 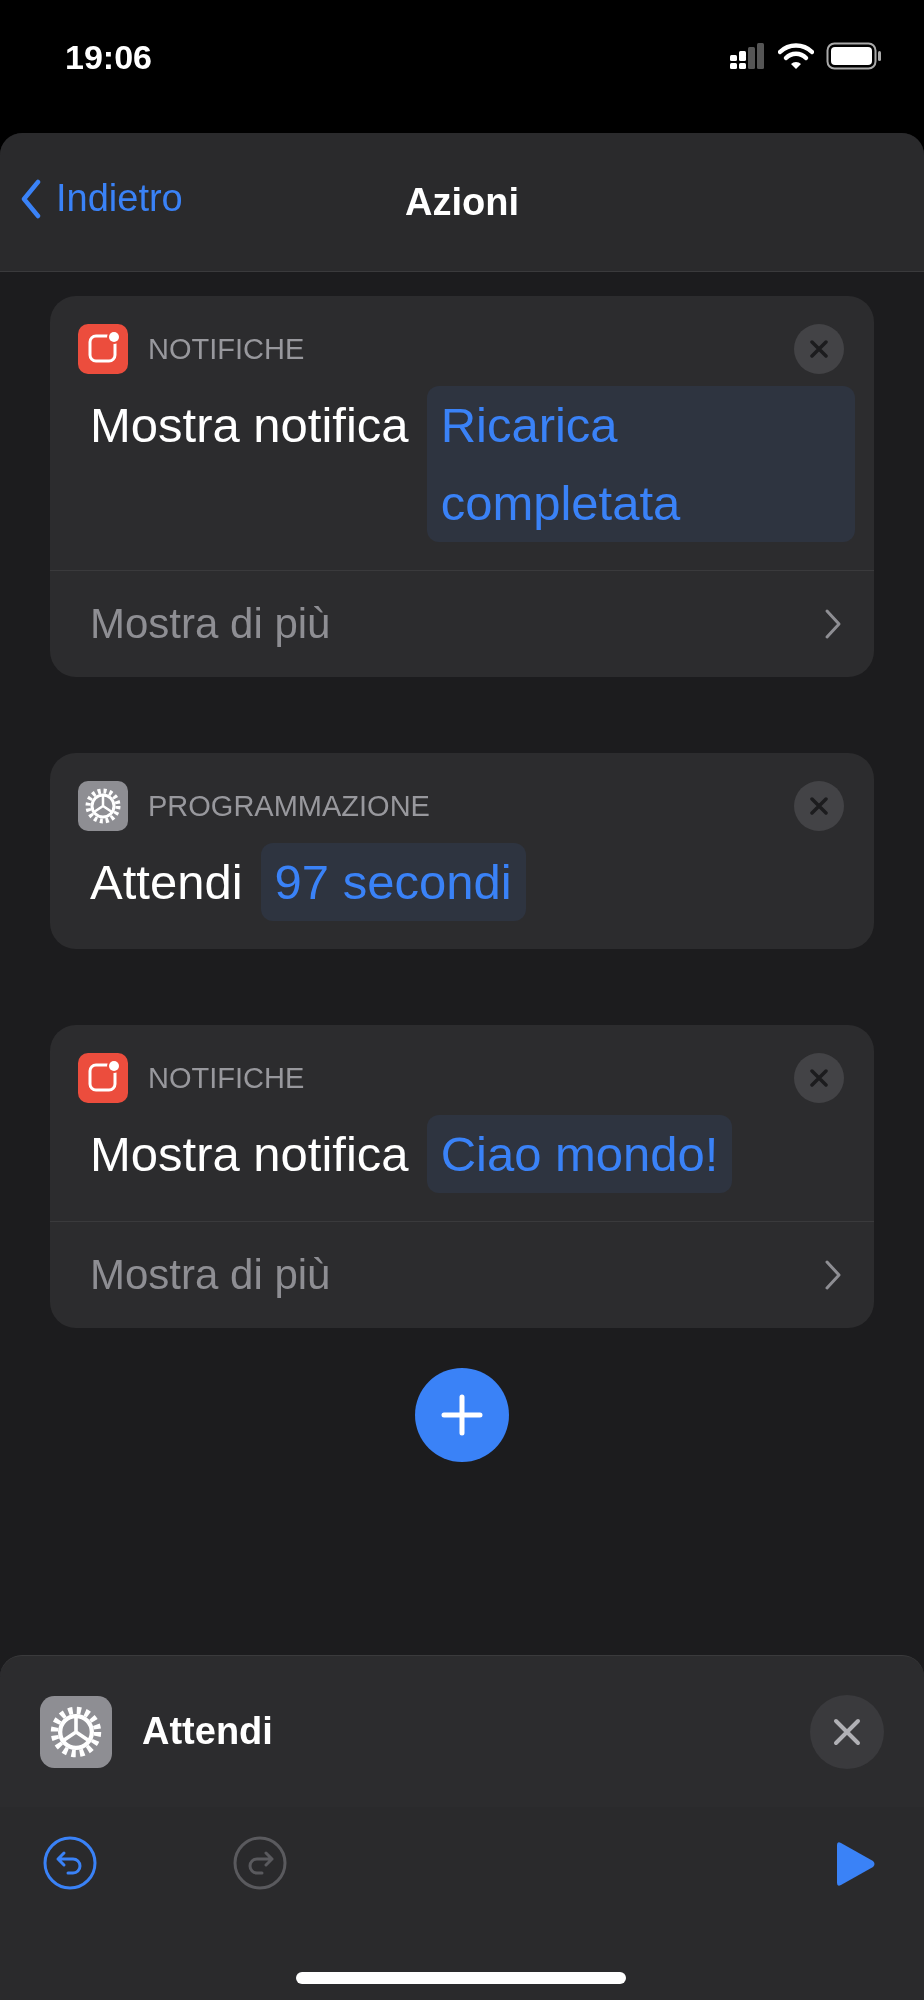 What do you see at coordinates (855, 1864) in the screenshot?
I see `play-icon` at bounding box center [855, 1864].